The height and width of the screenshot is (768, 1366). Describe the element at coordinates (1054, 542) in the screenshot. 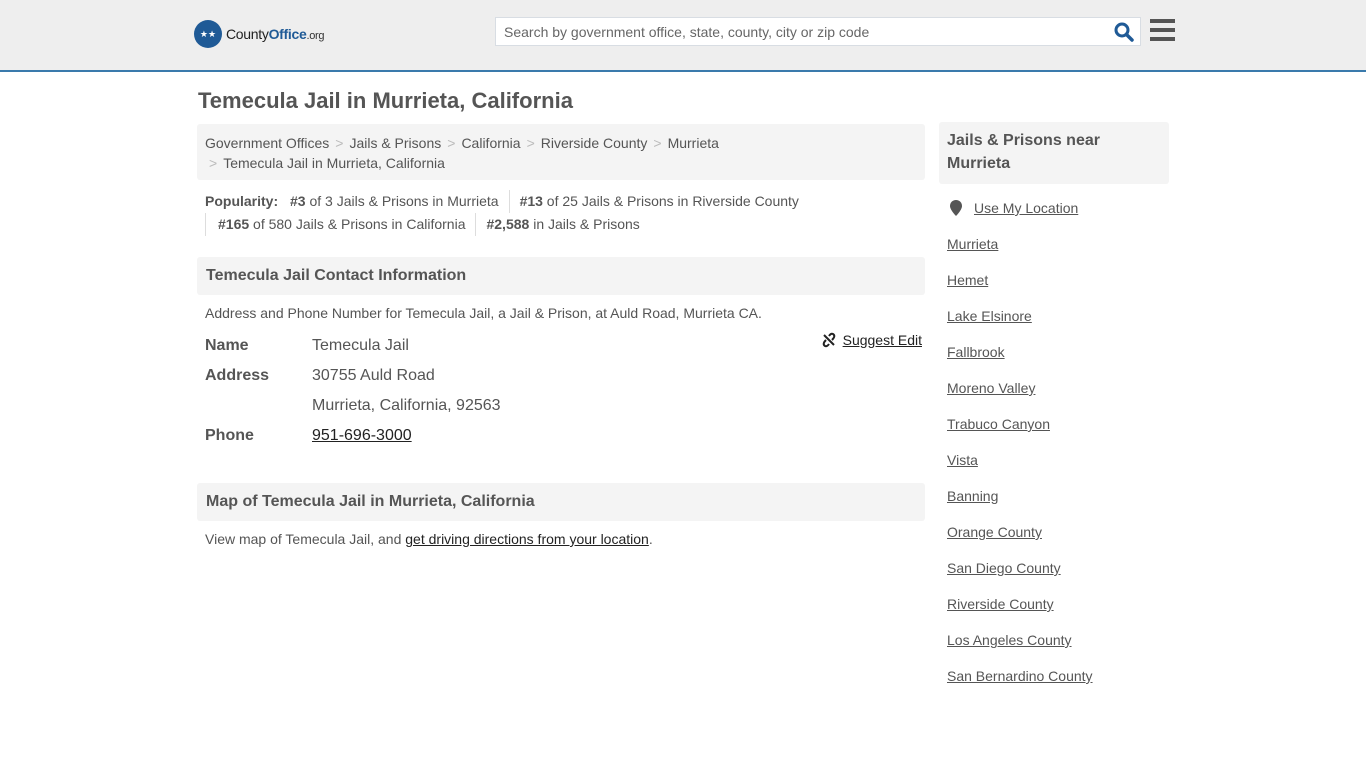

I see `nearby-item: Orange County` at that location.